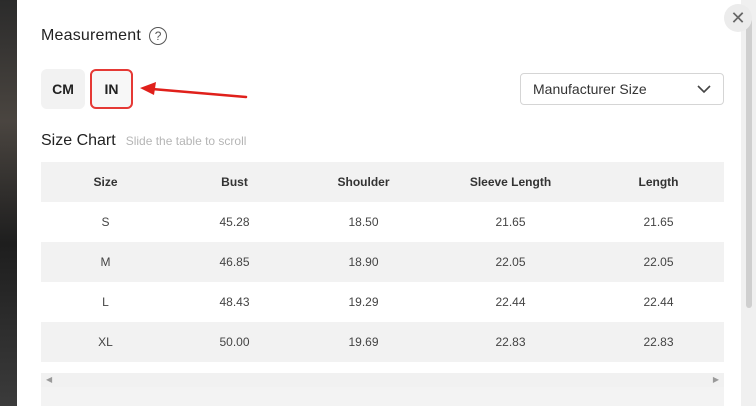  Describe the element at coordinates (590, 89) in the screenshot. I see `size-type-value: Manufacturer Size` at that location.